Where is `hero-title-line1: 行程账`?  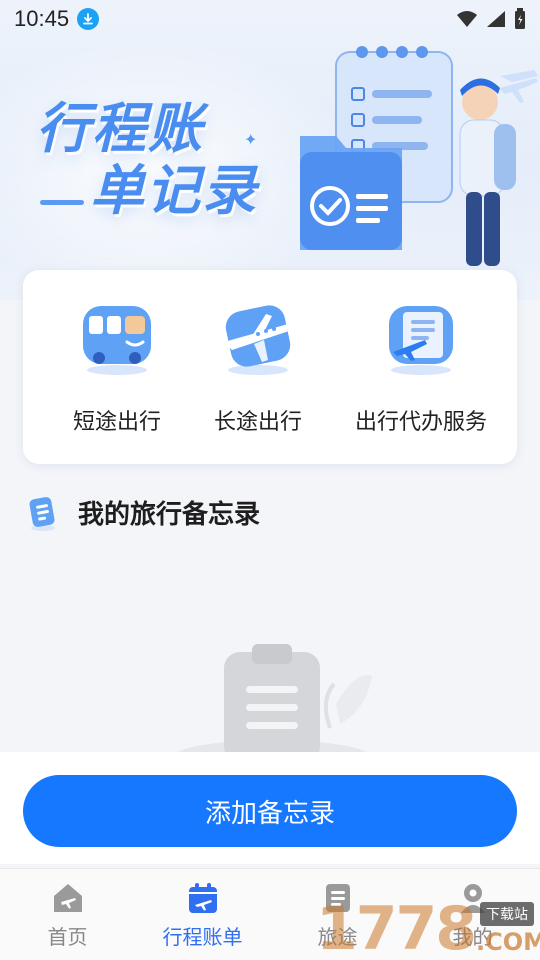 hero-title-line1: 行程账 is located at coordinates (120, 128).